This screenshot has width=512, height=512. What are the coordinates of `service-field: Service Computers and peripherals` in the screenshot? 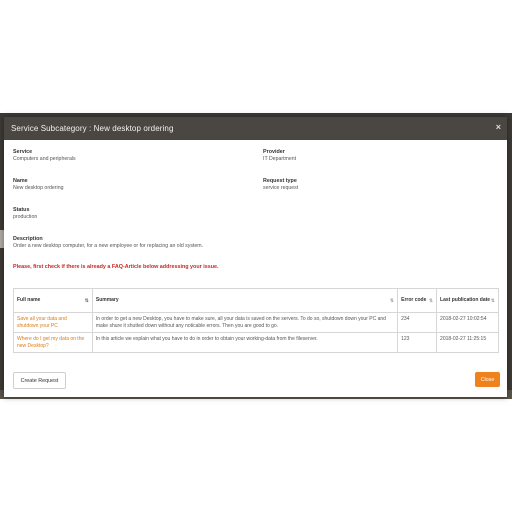 It's located at (44, 156).